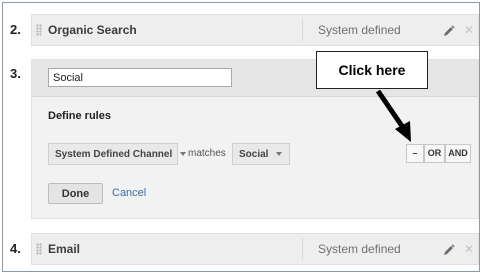 The width and height of the screenshot is (485, 275). I want to click on define-rules-heading: Define rules, so click(79, 116).